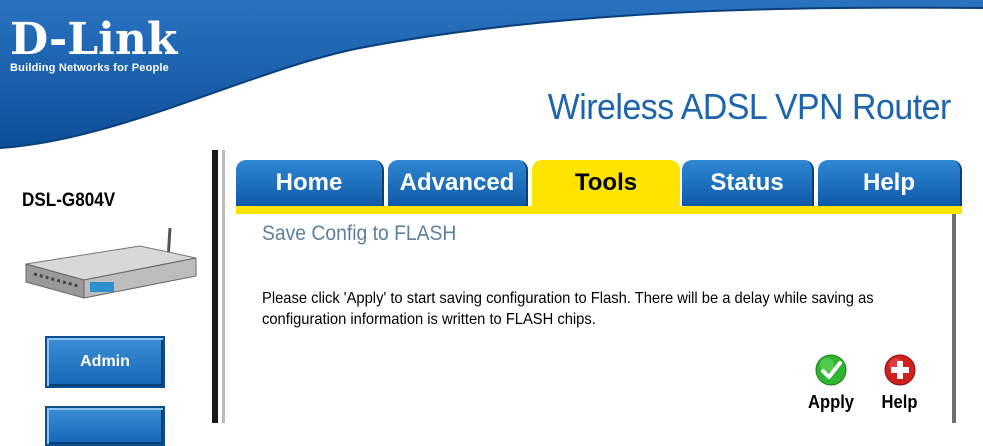 The height and width of the screenshot is (446, 983). Describe the element at coordinates (359, 233) in the screenshot. I see `page-title: Save Config to FLASH` at that location.